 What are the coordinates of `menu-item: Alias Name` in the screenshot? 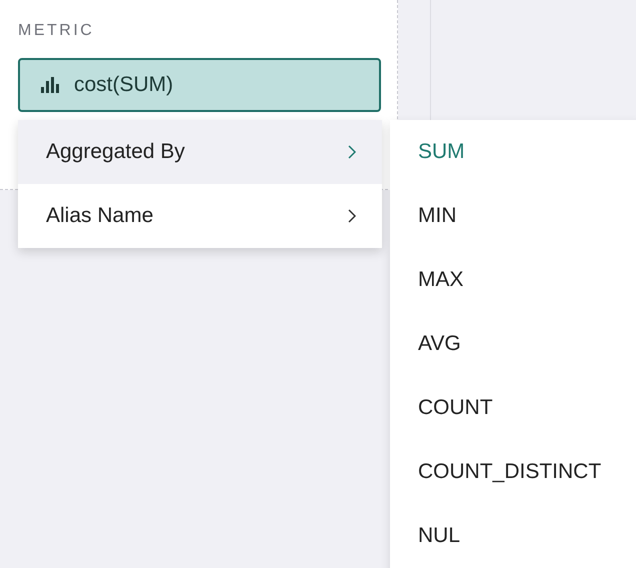 It's located at (200, 216).